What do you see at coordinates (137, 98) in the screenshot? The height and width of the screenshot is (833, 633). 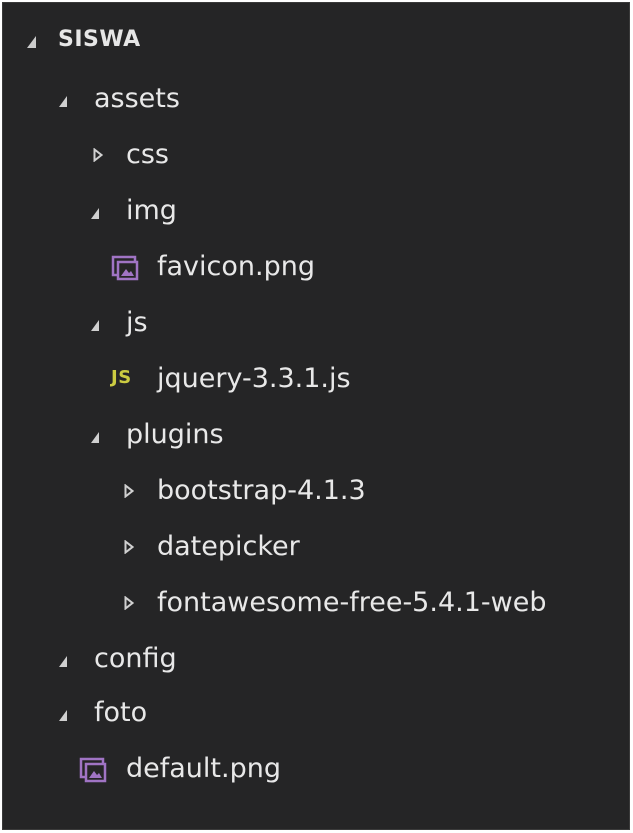 I see `tree-item-label: assets` at bounding box center [137, 98].